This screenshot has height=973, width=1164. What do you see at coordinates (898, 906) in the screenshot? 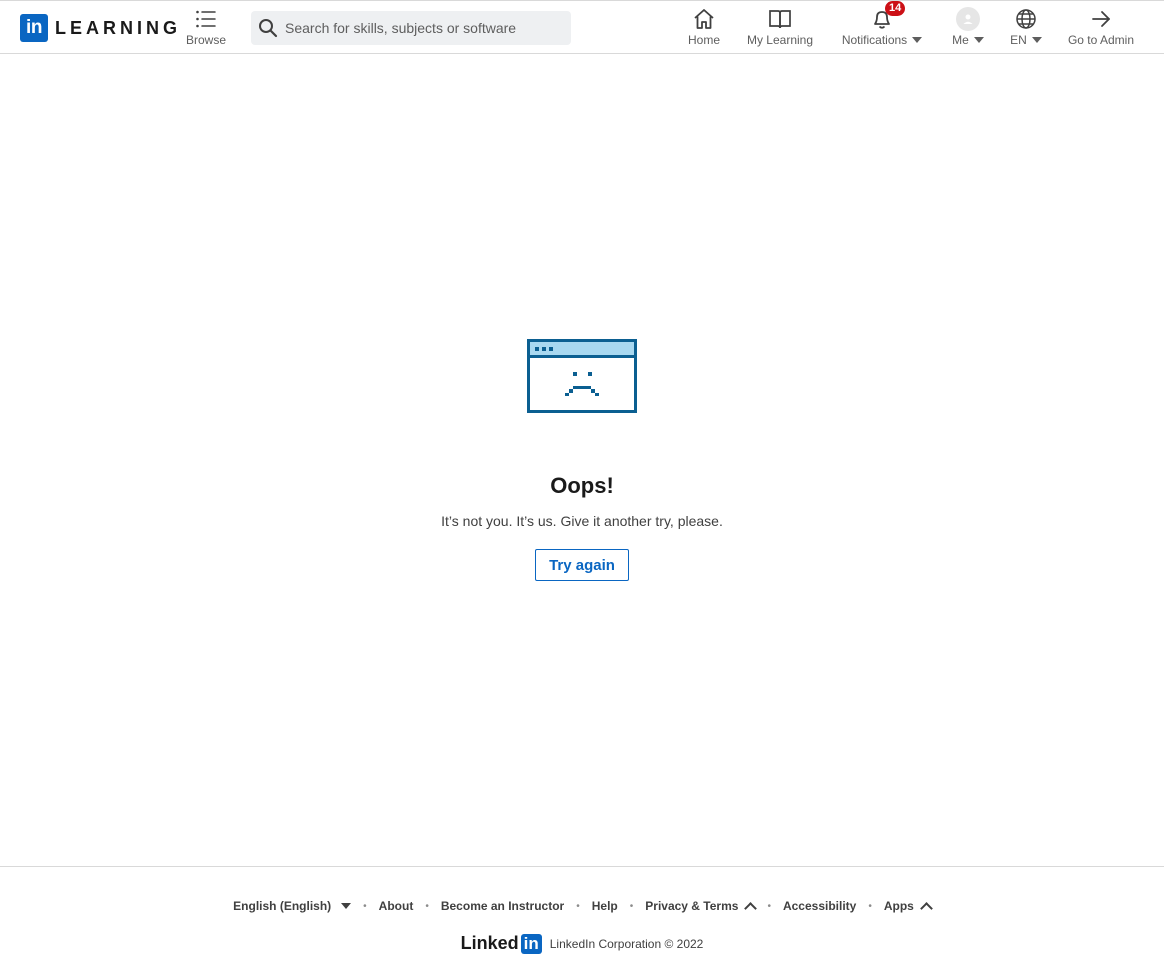
I see `footer-apps-label: Apps` at bounding box center [898, 906].